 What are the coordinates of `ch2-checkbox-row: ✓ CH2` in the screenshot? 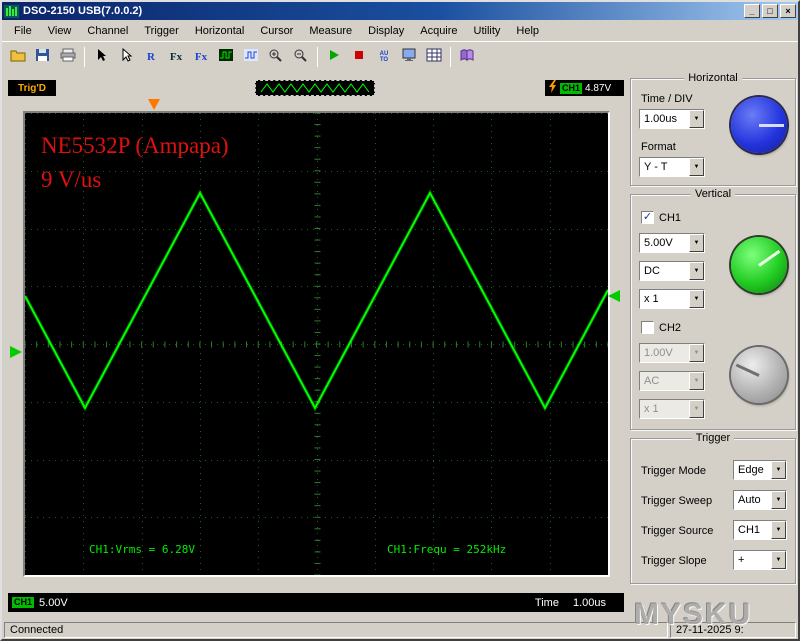 It's located at (661, 327).